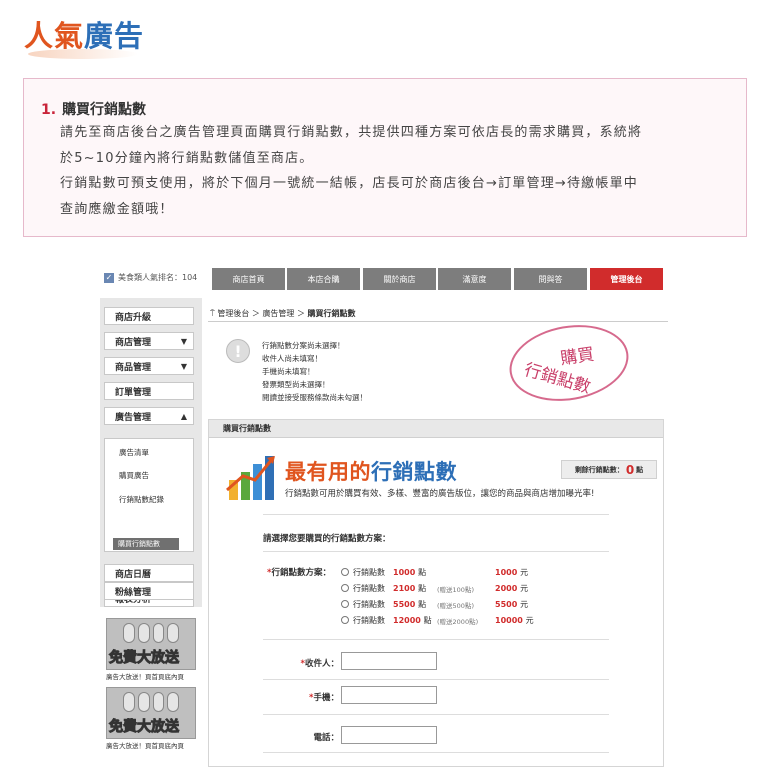  Describe the element at coordinates (414, 472) in the screenshot. I see `big-title-part2: 行銷點數` at that location.